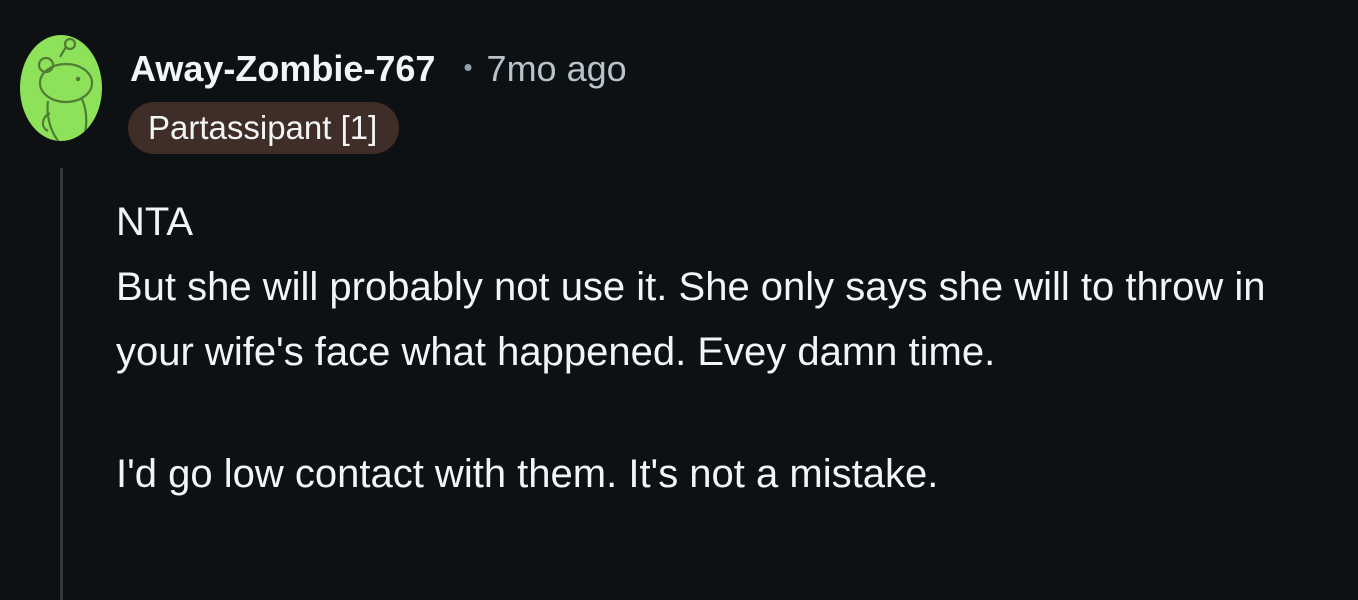 The image size is (1358, 600). What do you see at coordinates (264, 128) in the screenshot?
I see `user-flair: Partassipant [1]` at bounding box center [264, 128].